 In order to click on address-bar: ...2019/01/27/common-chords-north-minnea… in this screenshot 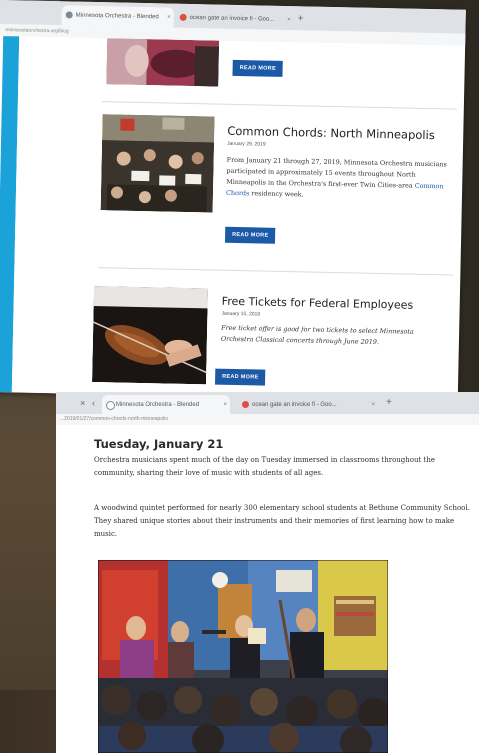, I will do `click(267, 419)`.